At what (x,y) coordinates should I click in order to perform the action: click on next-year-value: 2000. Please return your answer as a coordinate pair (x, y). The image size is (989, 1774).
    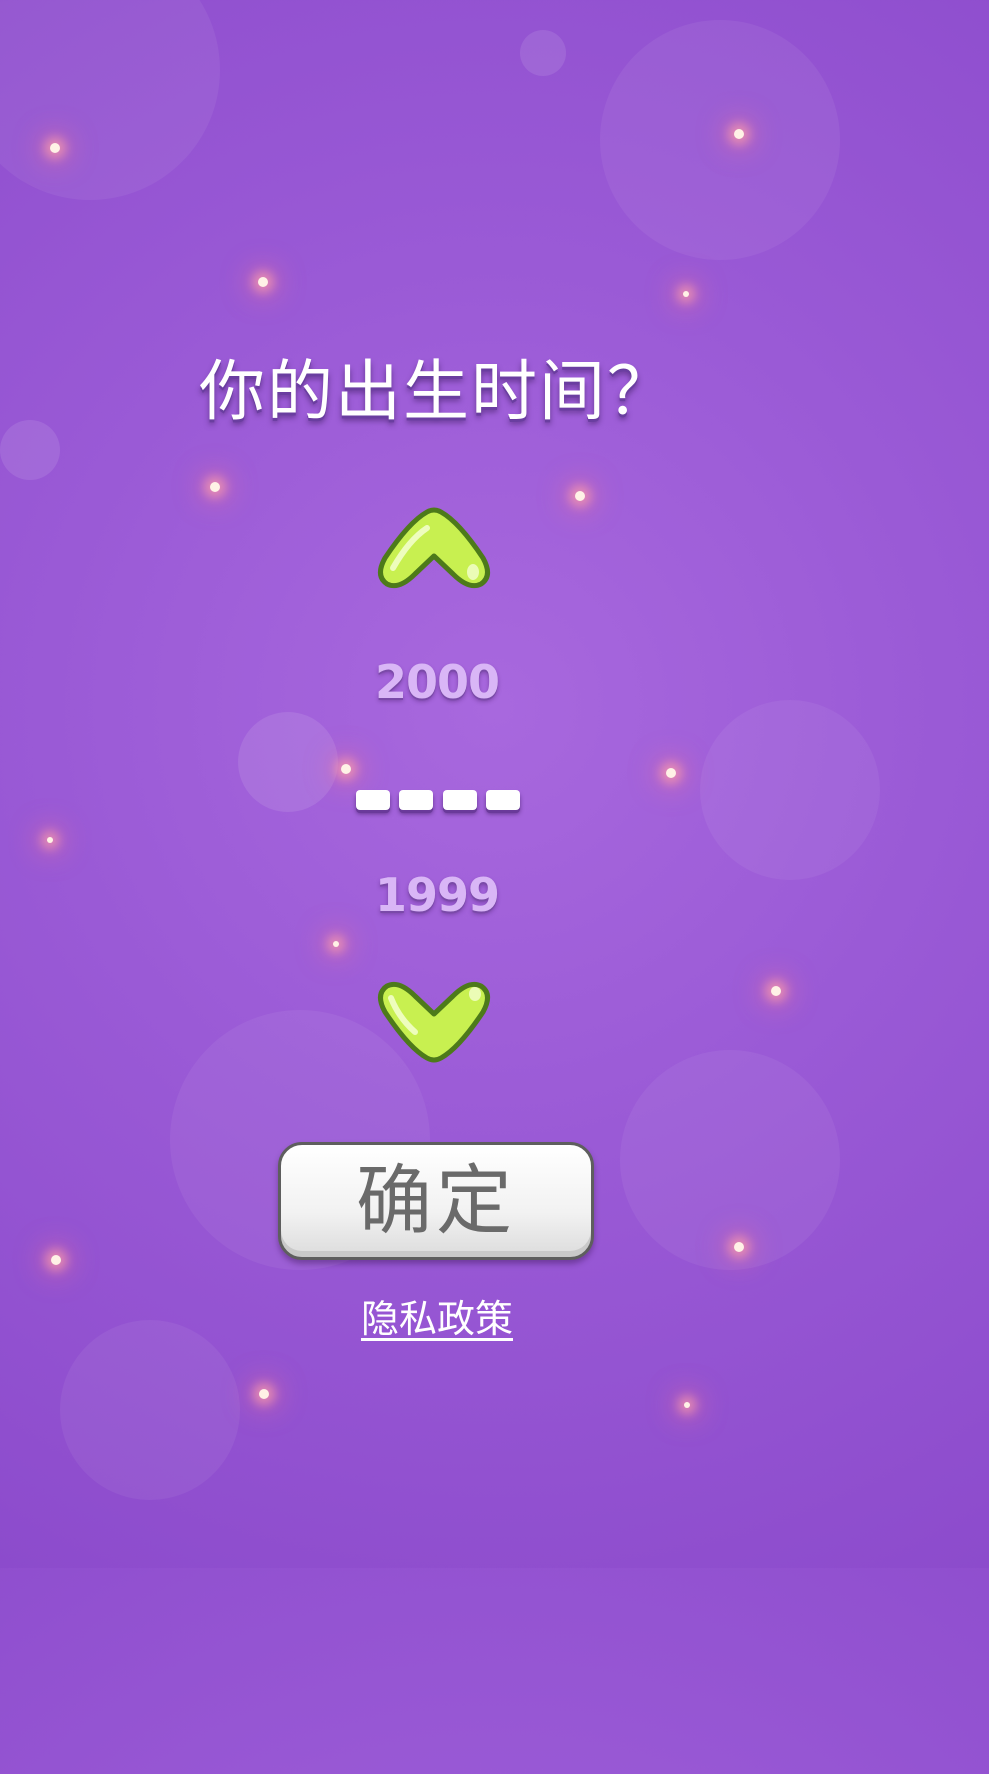
    Looking at the image, I should click on (437, 682).